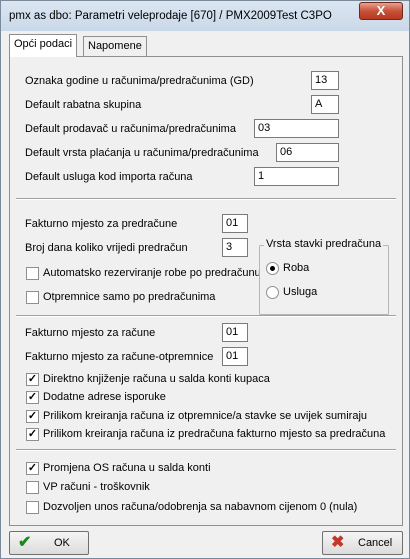 The image size is (410, 559). Describe the element at coordinates (32, 416) in the screenshot. I see `sumiranje-stavki-checkbox: ✓` at that location.